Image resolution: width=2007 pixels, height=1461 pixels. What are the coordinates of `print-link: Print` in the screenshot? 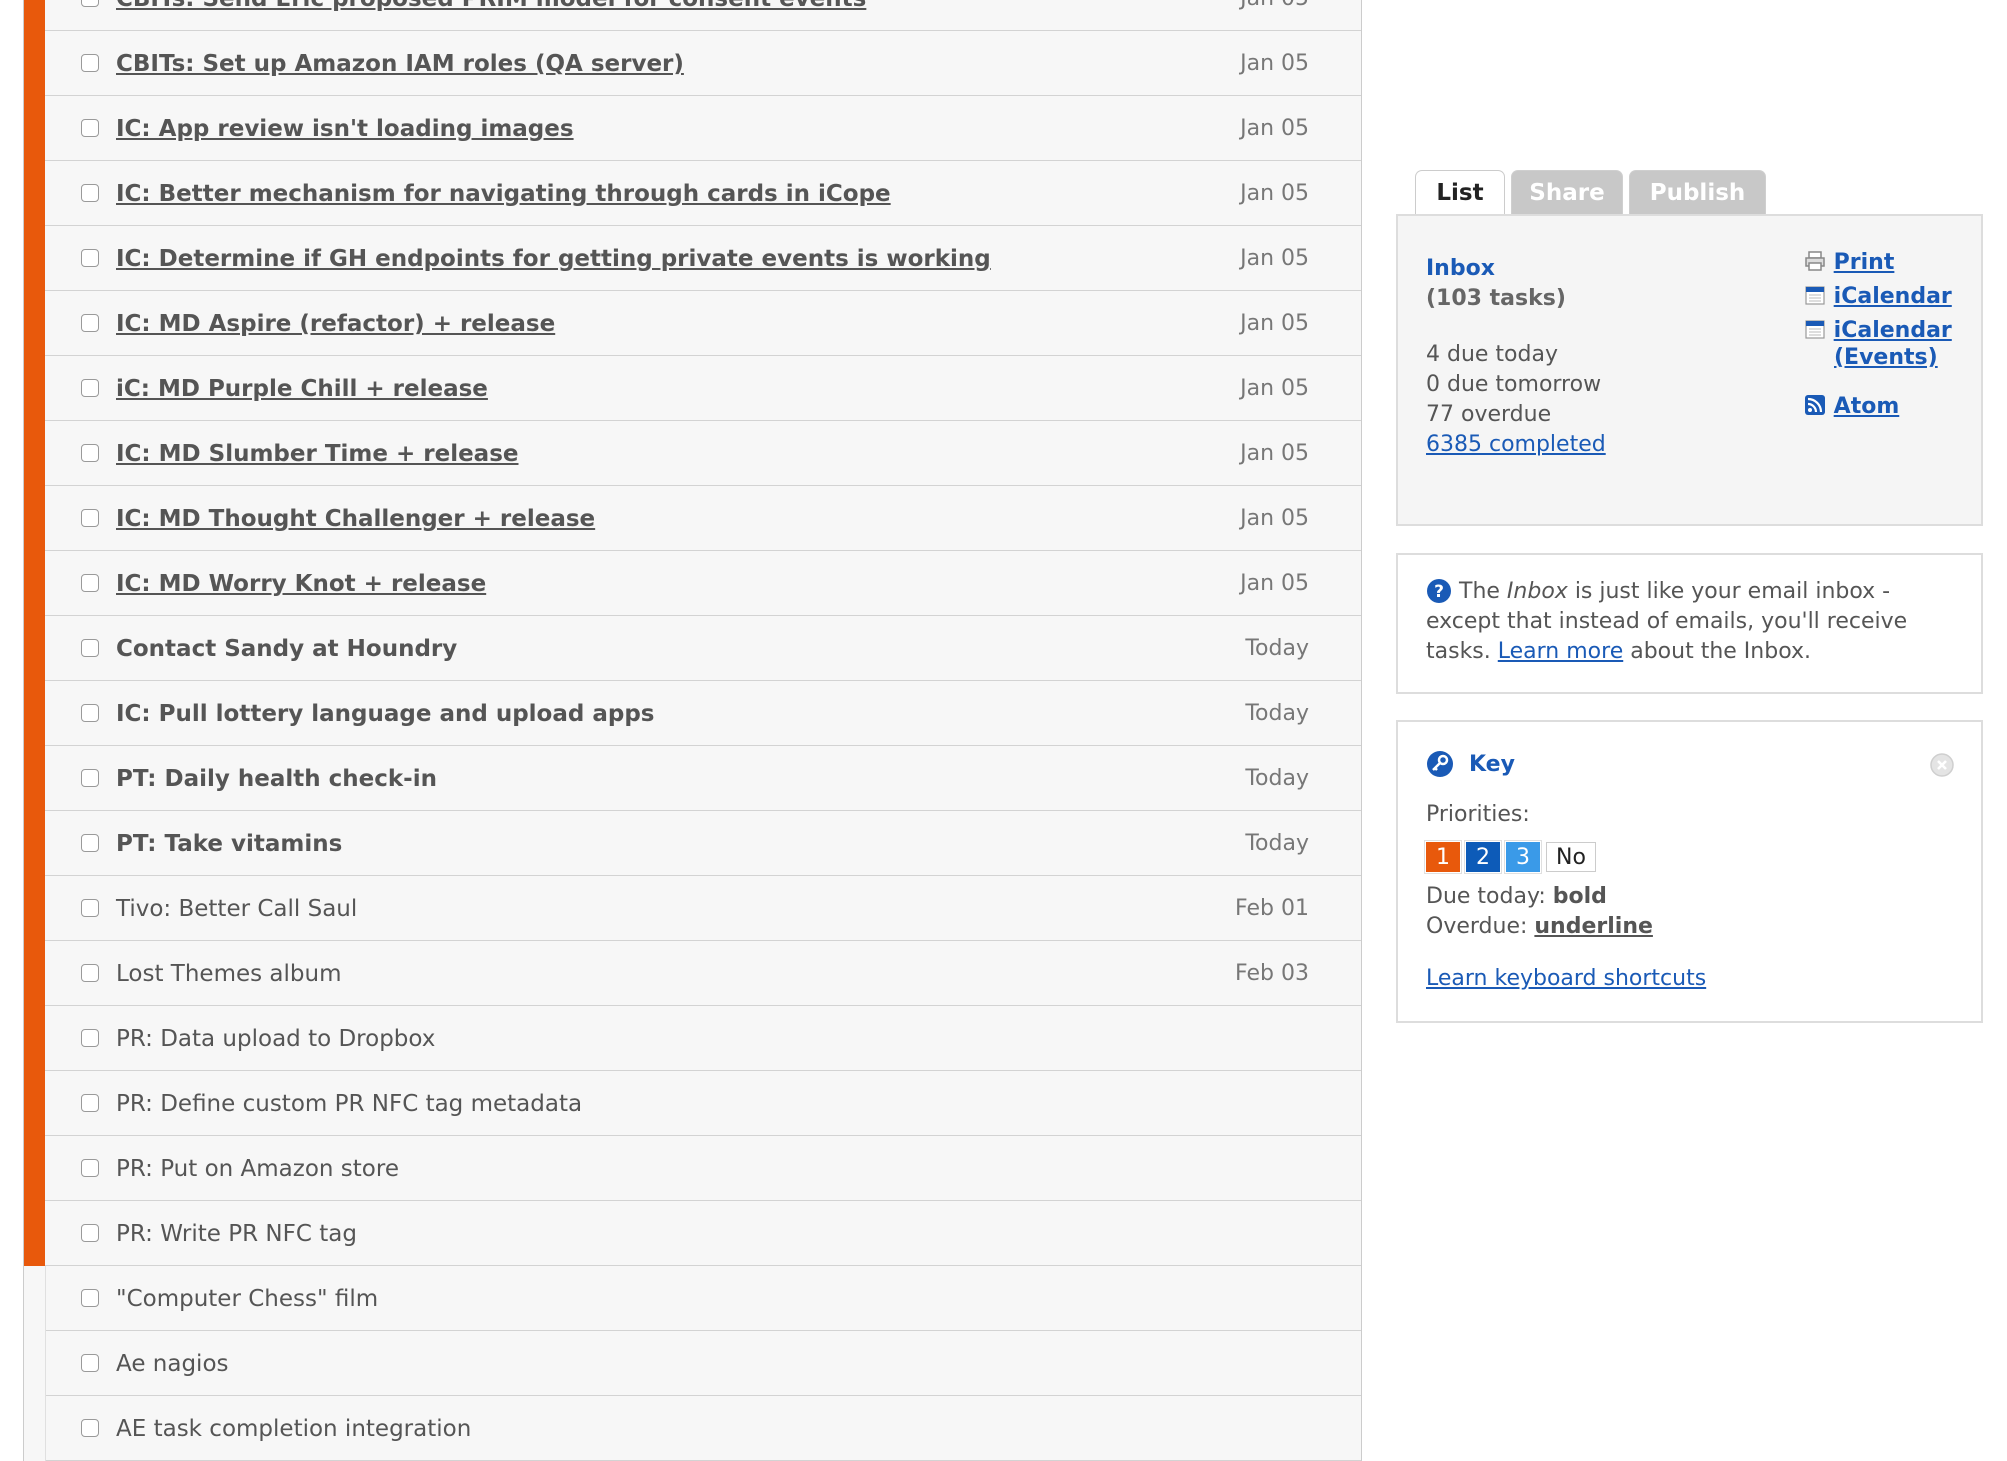 It's located at (1864, 262).